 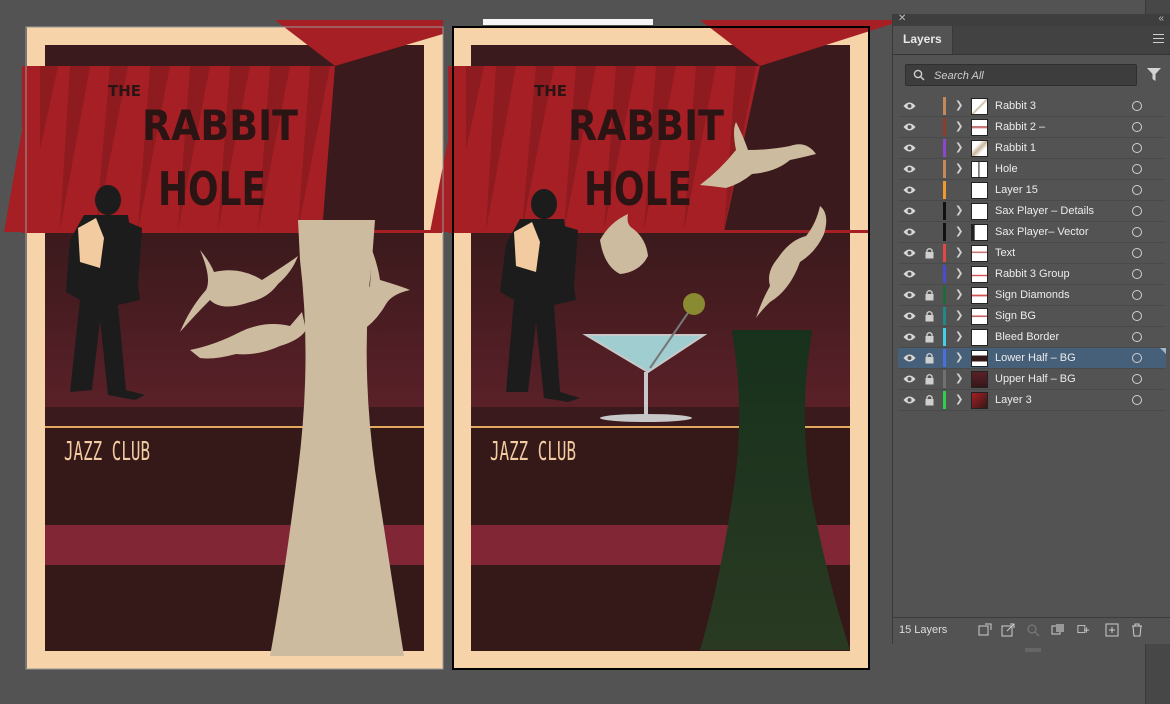 What do you see at coordinates (1006, 169) in the screenshot?
I see `layer-name: Hole` at bounding box center [1006, 169].